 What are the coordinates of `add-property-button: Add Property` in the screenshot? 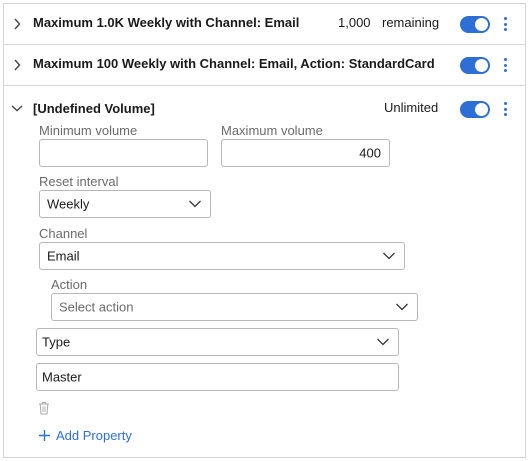 It's located at (85, 435).